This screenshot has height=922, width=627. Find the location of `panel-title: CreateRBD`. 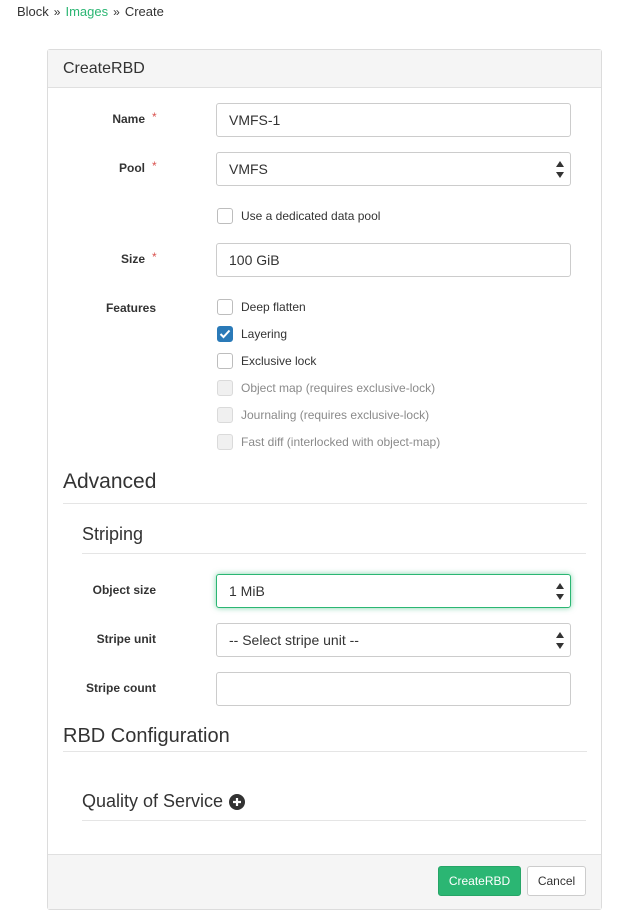

panel-title: CreateRBD is located at coordinates (324, 69).